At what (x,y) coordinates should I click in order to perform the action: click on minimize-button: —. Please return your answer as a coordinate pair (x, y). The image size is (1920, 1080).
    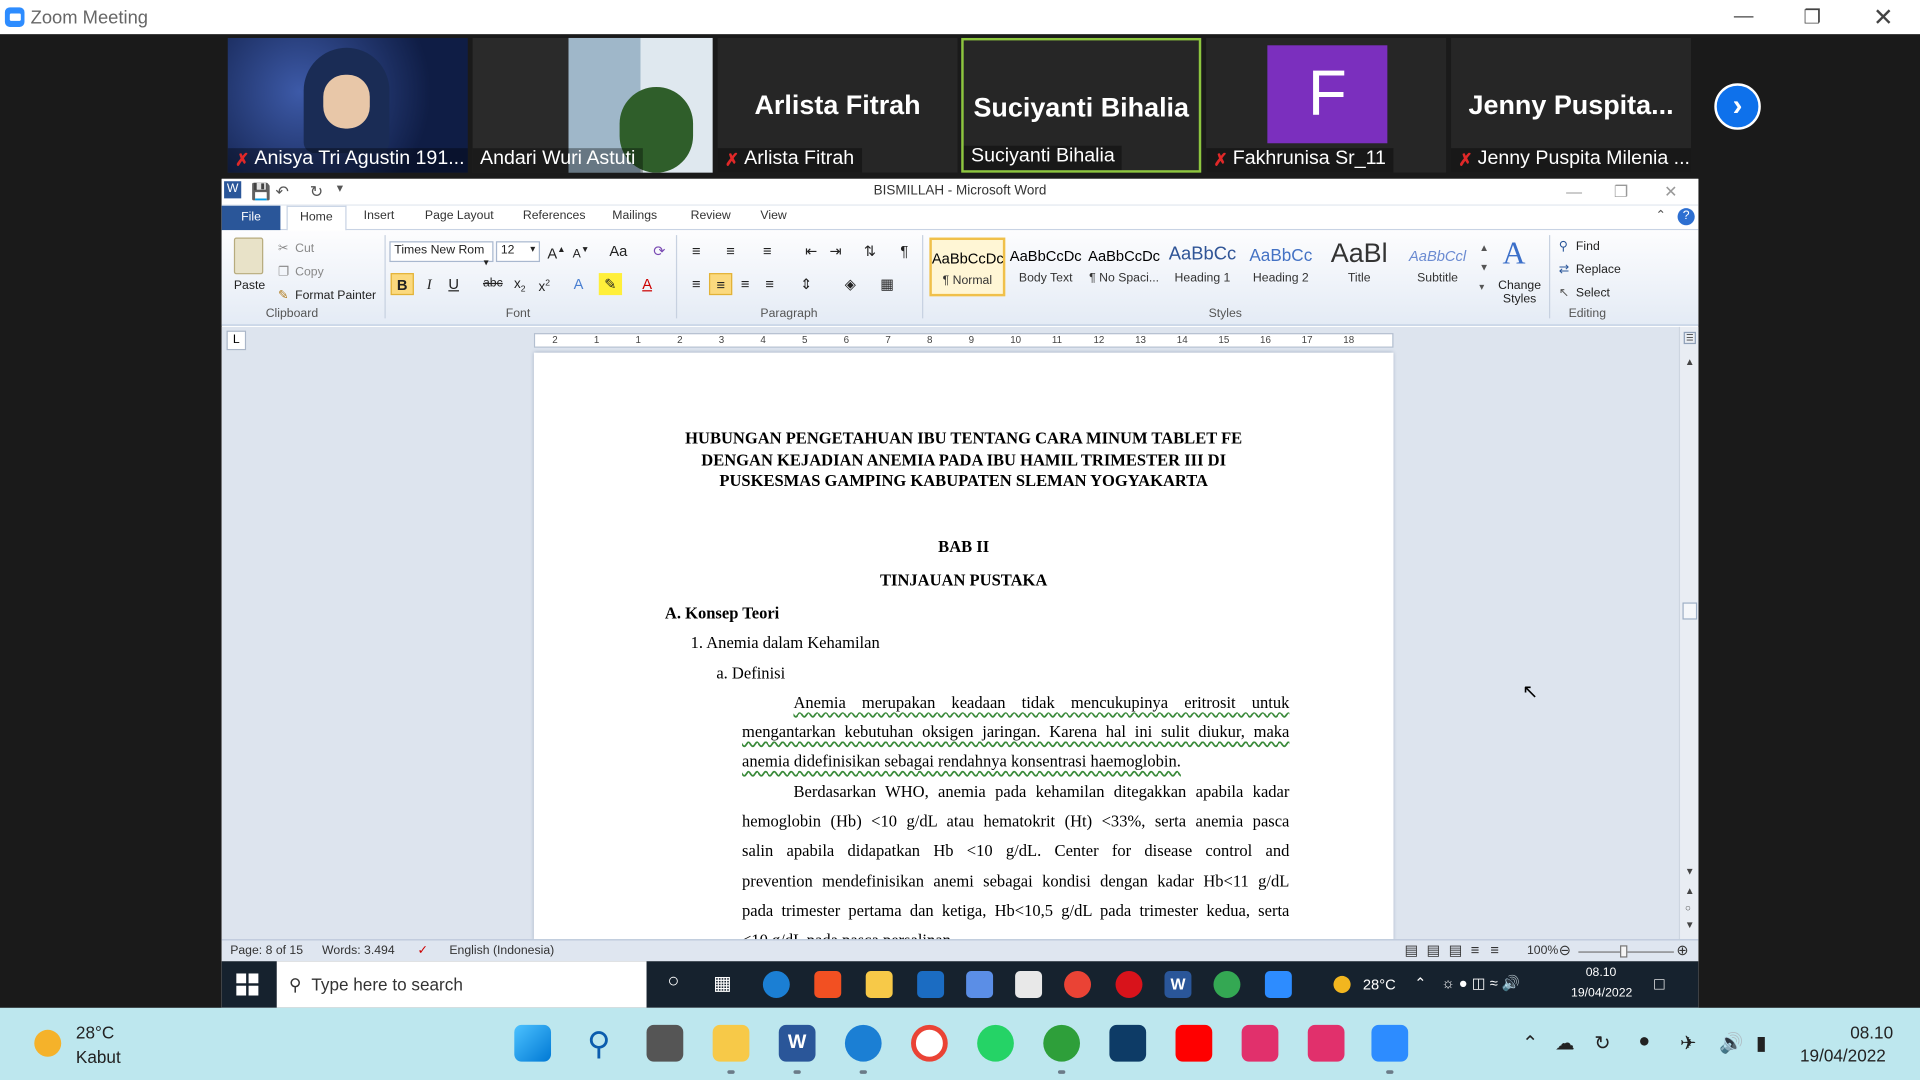
    Looking at the image, I should click on (1743, 17).